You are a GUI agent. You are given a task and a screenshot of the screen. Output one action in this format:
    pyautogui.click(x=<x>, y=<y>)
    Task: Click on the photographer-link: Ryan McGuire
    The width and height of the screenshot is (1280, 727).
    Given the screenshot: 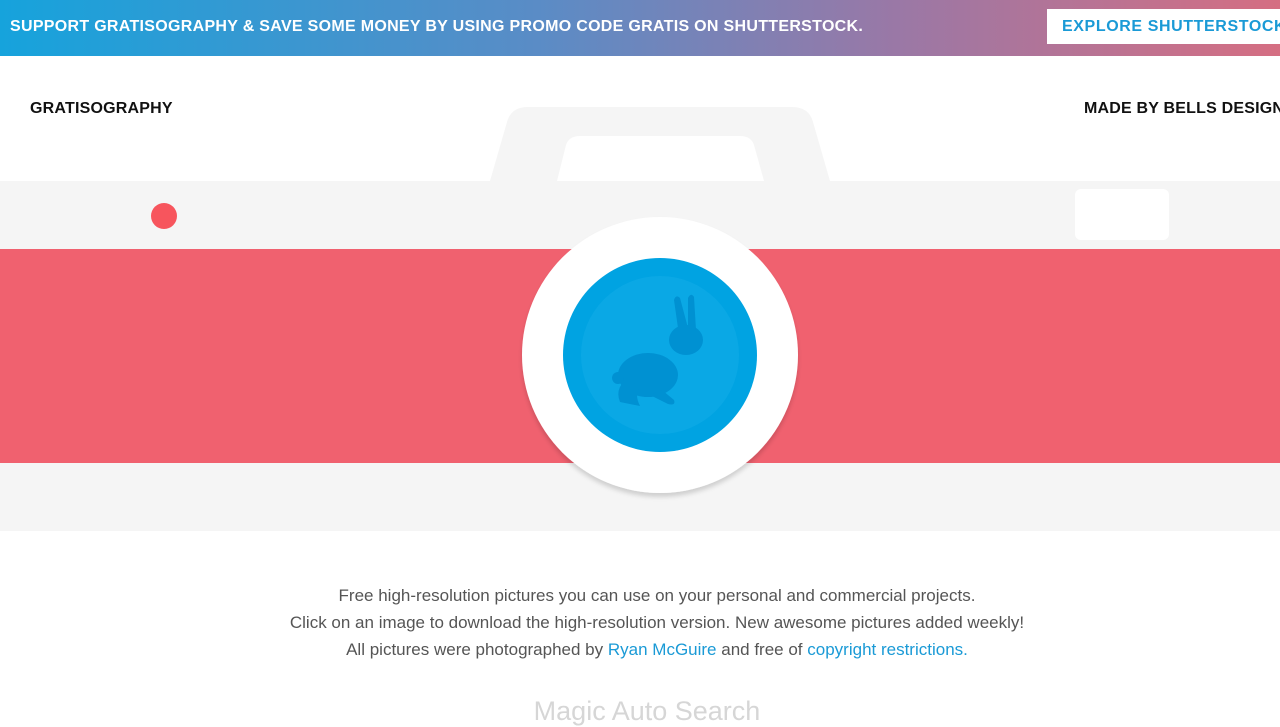 What is the action you would take?
    pyautogui.click(x=662, y=649)
    